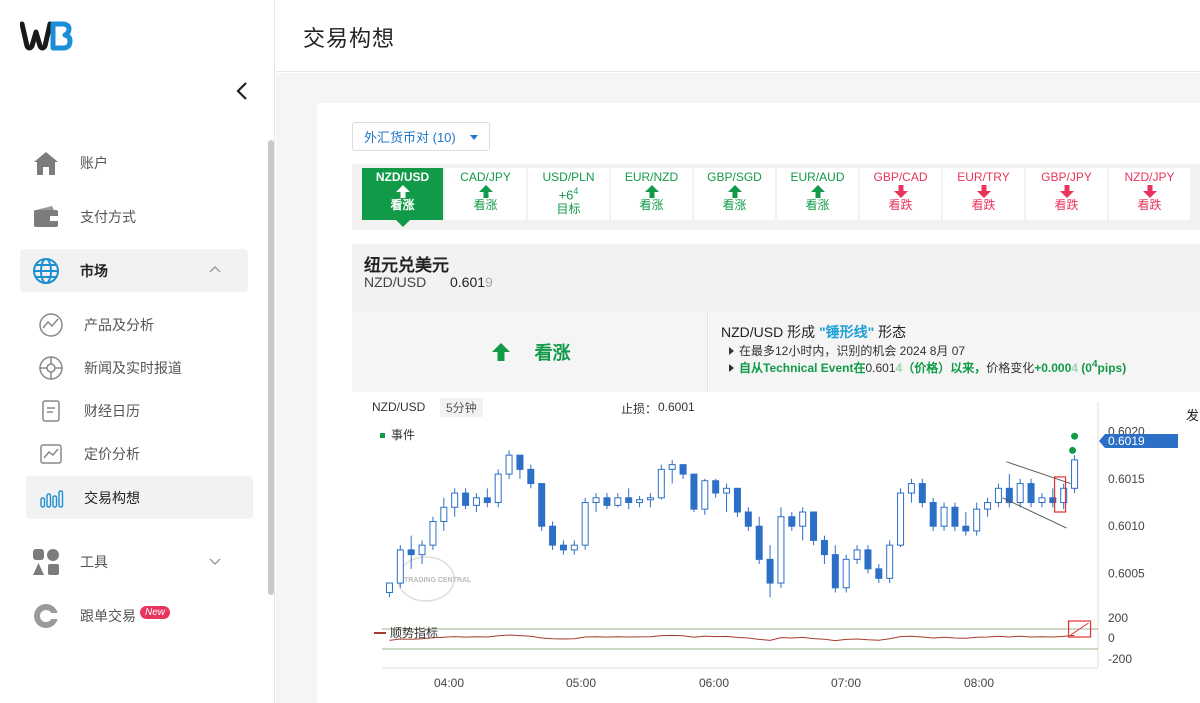 The image size is (1200, 703). I want to click on instrument-header: 纽元兑美元 NZD/USD 0.6019, so click(776, 278).